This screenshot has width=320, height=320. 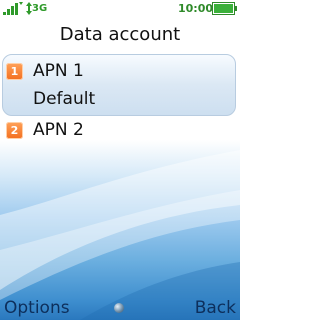 I want to click on list-item-apn-1-detail: Default, so click(x=120, y=99).